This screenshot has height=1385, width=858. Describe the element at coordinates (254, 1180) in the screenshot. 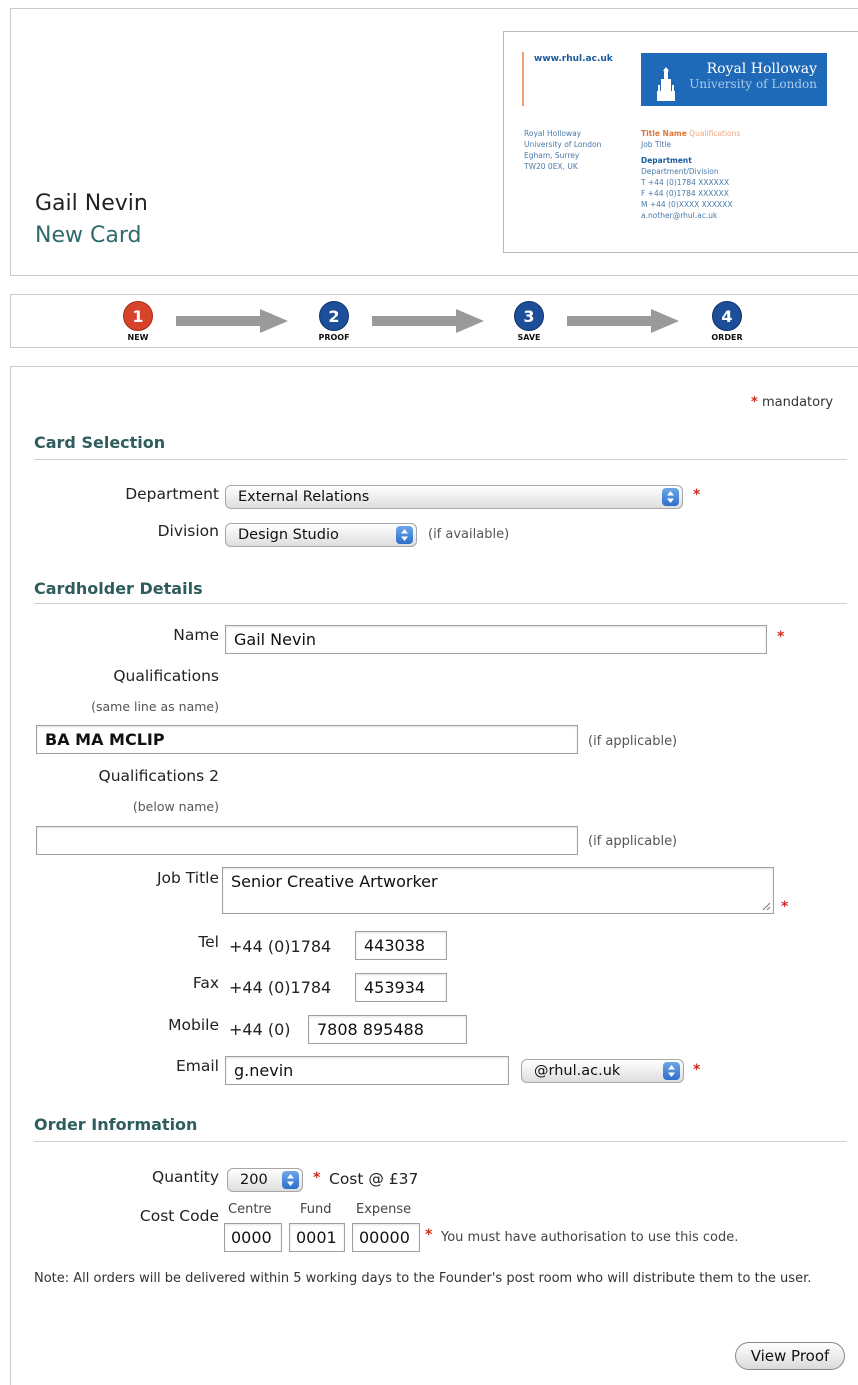

I see `quantity-value: 200` at that location.